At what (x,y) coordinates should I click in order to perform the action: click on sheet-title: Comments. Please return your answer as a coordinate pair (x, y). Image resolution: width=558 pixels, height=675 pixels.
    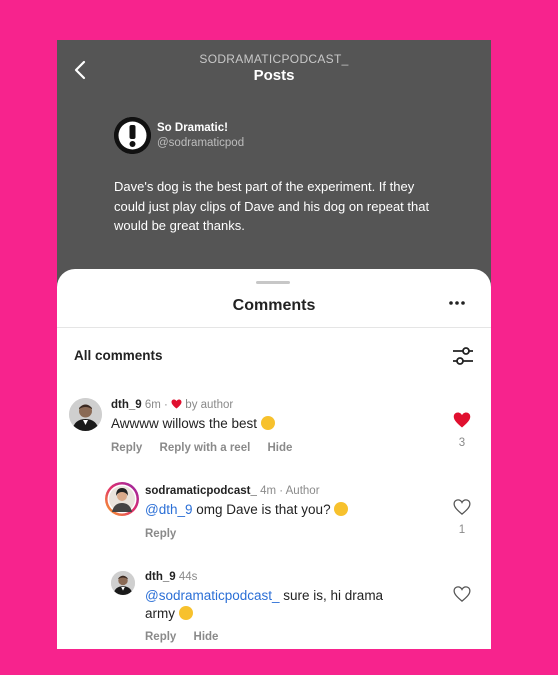
    Looking at the image, I should click on (274, 305).